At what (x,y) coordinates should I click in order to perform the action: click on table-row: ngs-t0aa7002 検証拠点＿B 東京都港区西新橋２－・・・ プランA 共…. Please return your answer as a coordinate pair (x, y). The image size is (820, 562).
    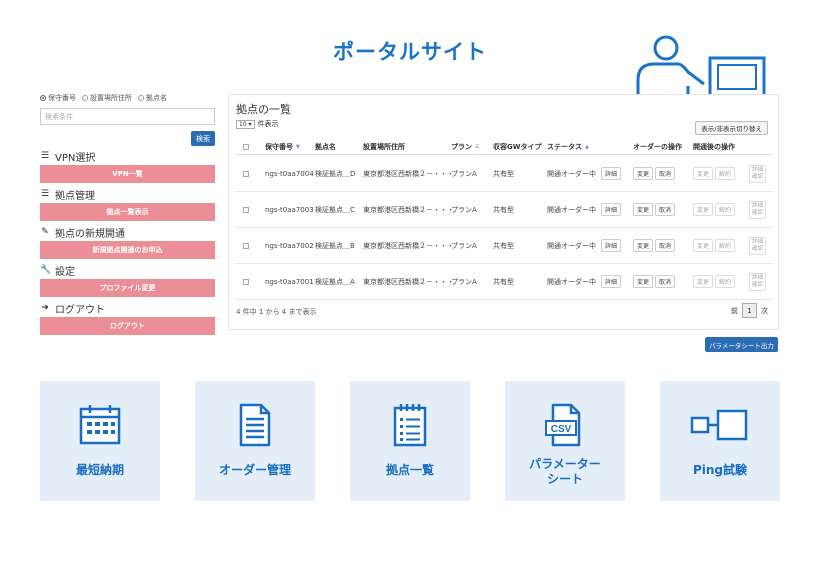
    Looking at the image, I should click on (504, 246).